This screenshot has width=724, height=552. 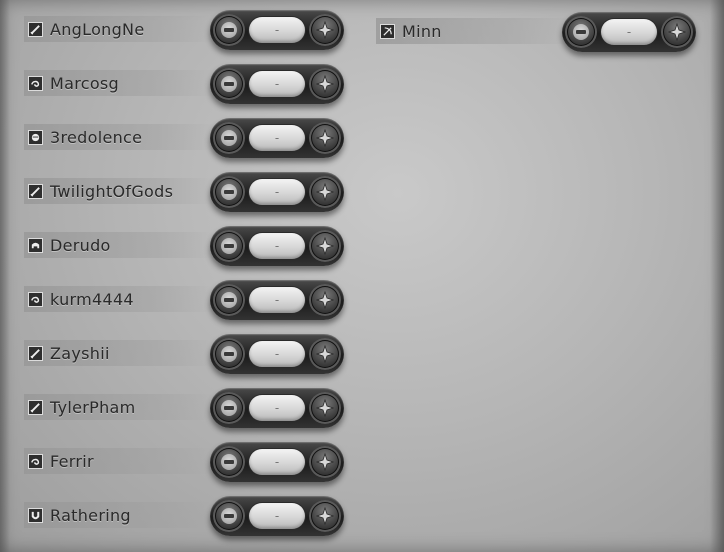 What do you see at coordinates (97, 29) in the screenshot?
I see `player-name: AngLongNe` at bounding box center [97, 29].